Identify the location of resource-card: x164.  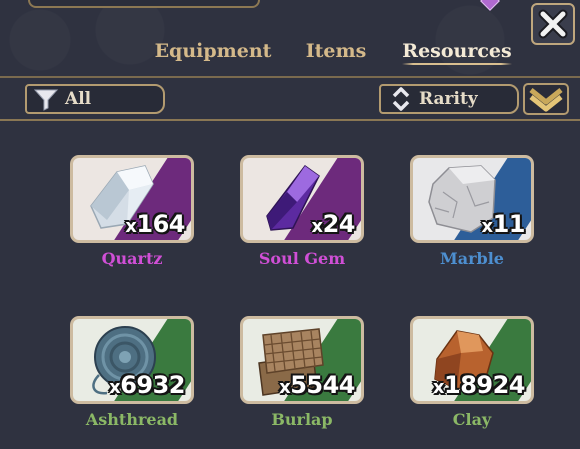
(132, 199).